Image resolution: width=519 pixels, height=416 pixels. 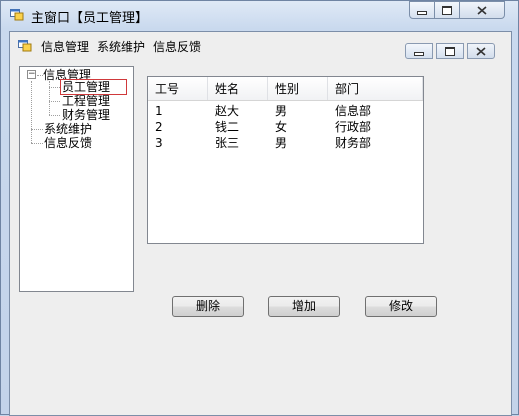 What do you see at coordinates (353, 127) in the screenshot?
I see `cell-department: 行政部` at bounding box center [353, 127].